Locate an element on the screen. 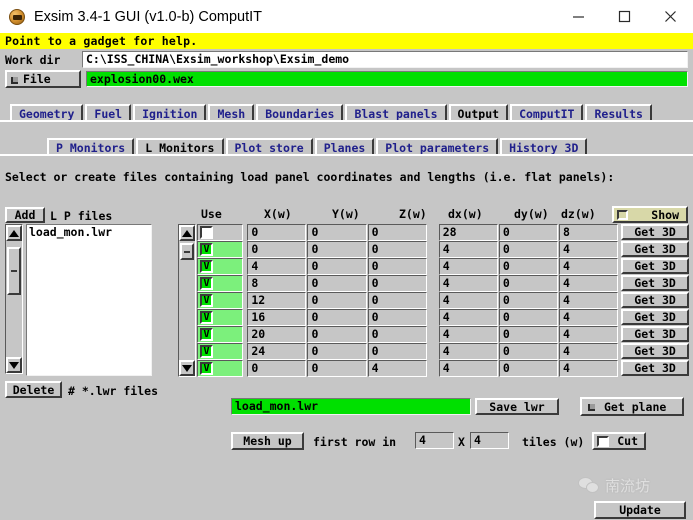  x-cell: 12 is located at coordinates (277, 300).